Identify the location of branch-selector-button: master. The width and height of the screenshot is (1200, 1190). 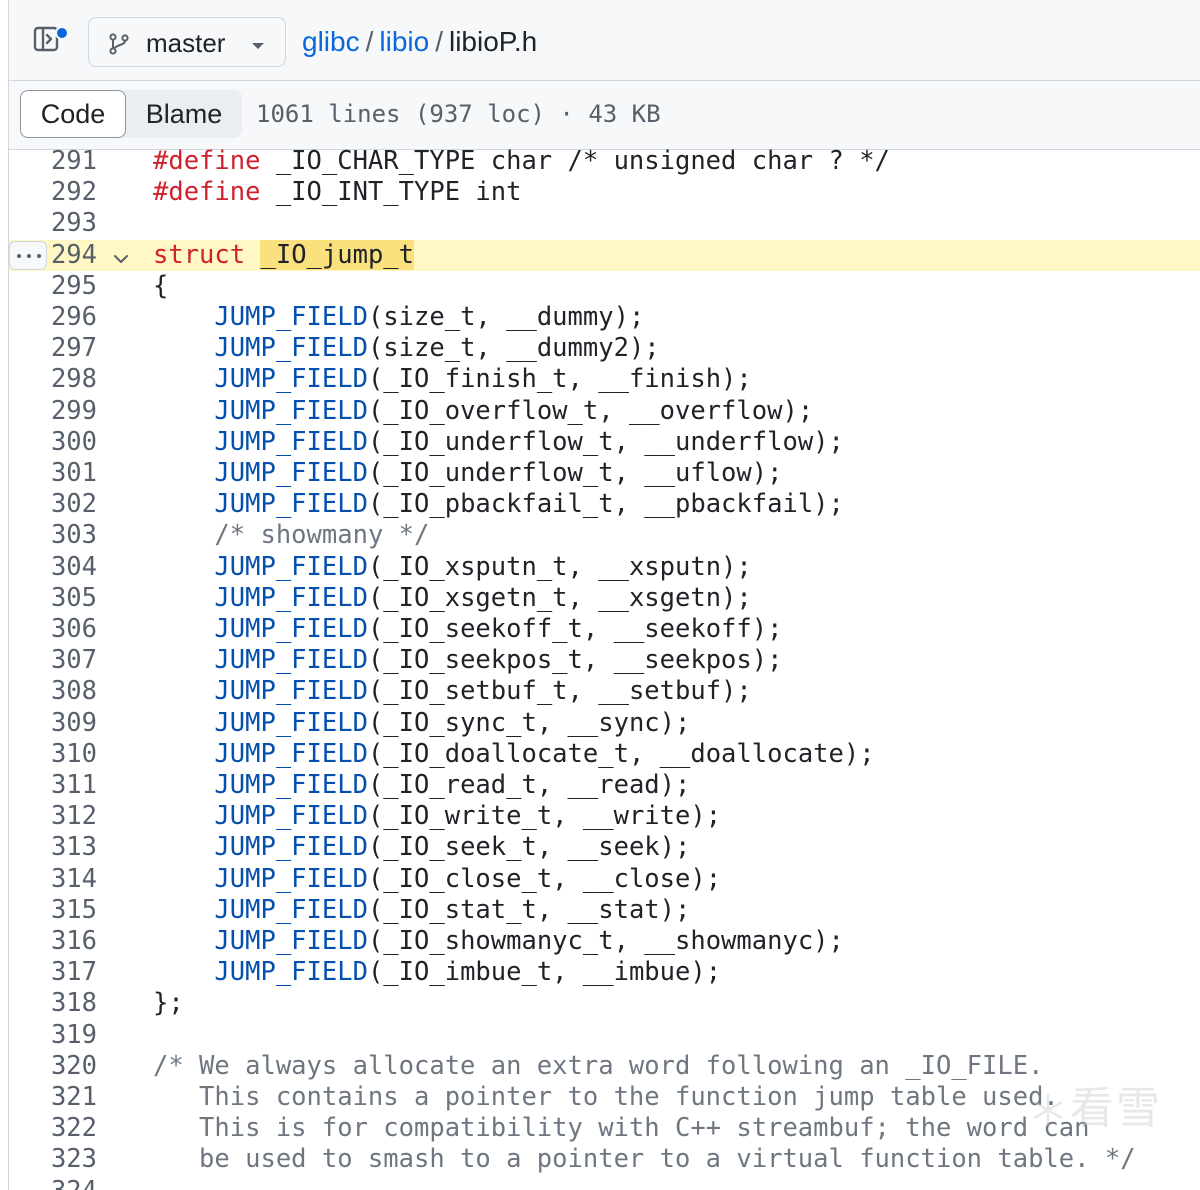
(187, 42).